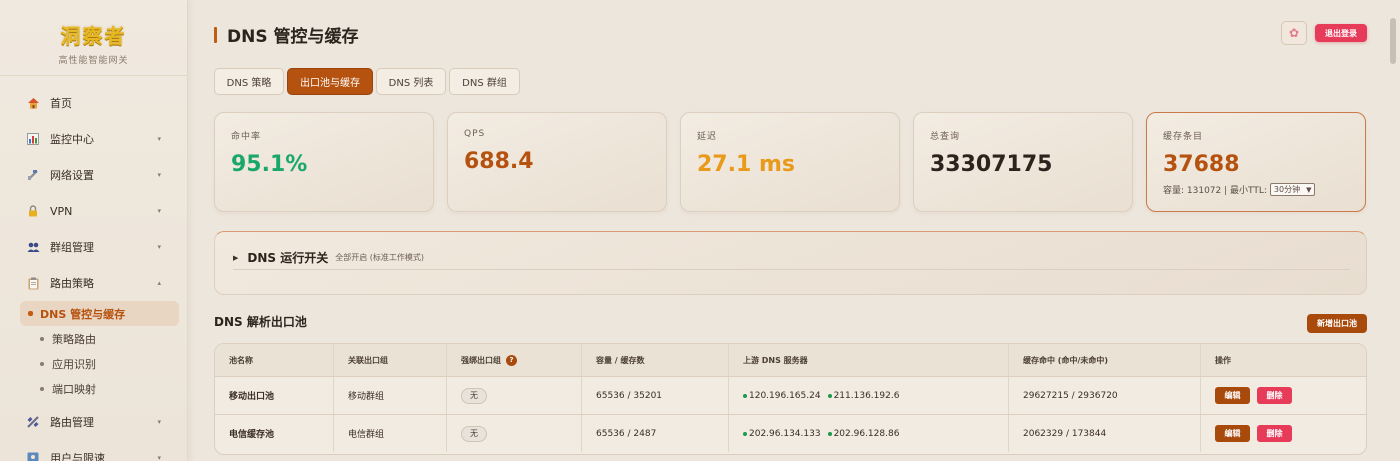  Describe the element at coordinates (380, 257) in the screenshot. I see `dns-toggle-subtitle: 全部开启 (标准工作模式)` at that location.